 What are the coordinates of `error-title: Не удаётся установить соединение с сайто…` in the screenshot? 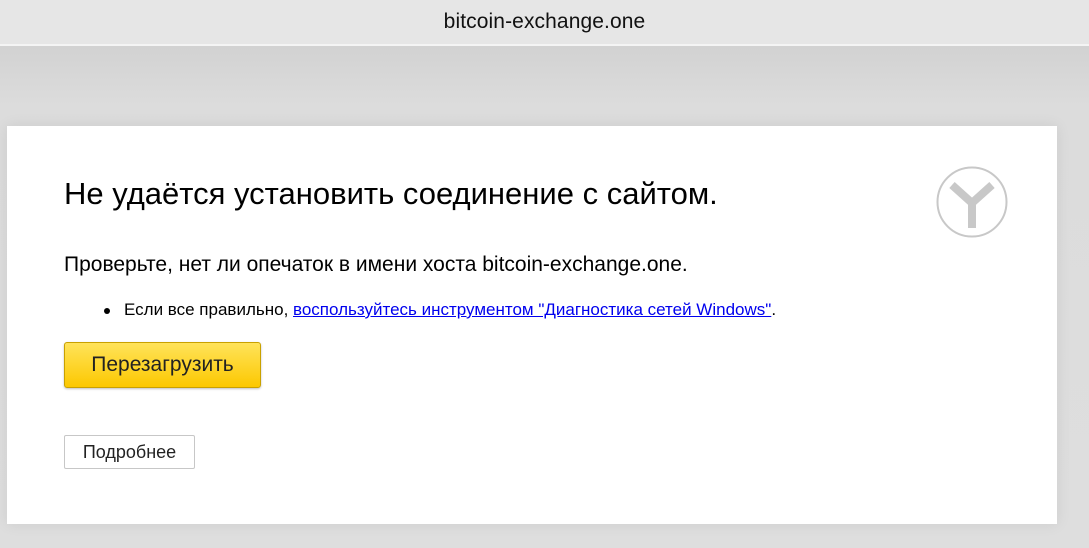 It's located at (391, 193).